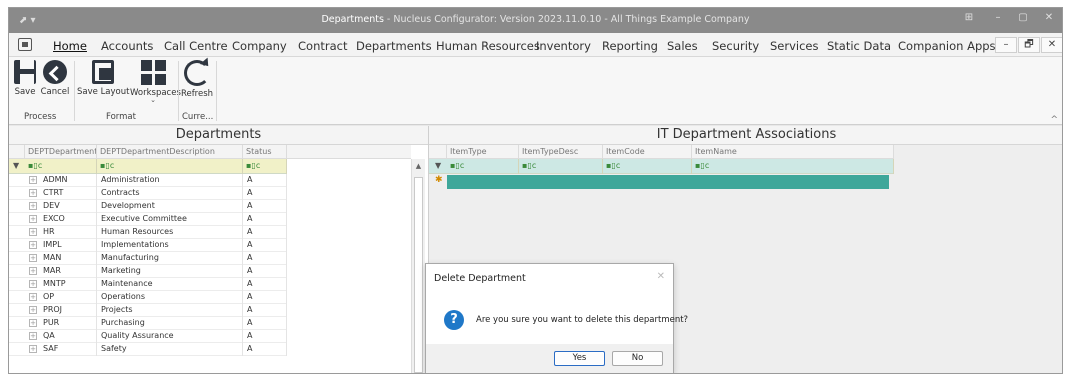  Describe the element at coordinates (68, 193) in the screenshot. I see `cell-department-code: CTRT` at that location.